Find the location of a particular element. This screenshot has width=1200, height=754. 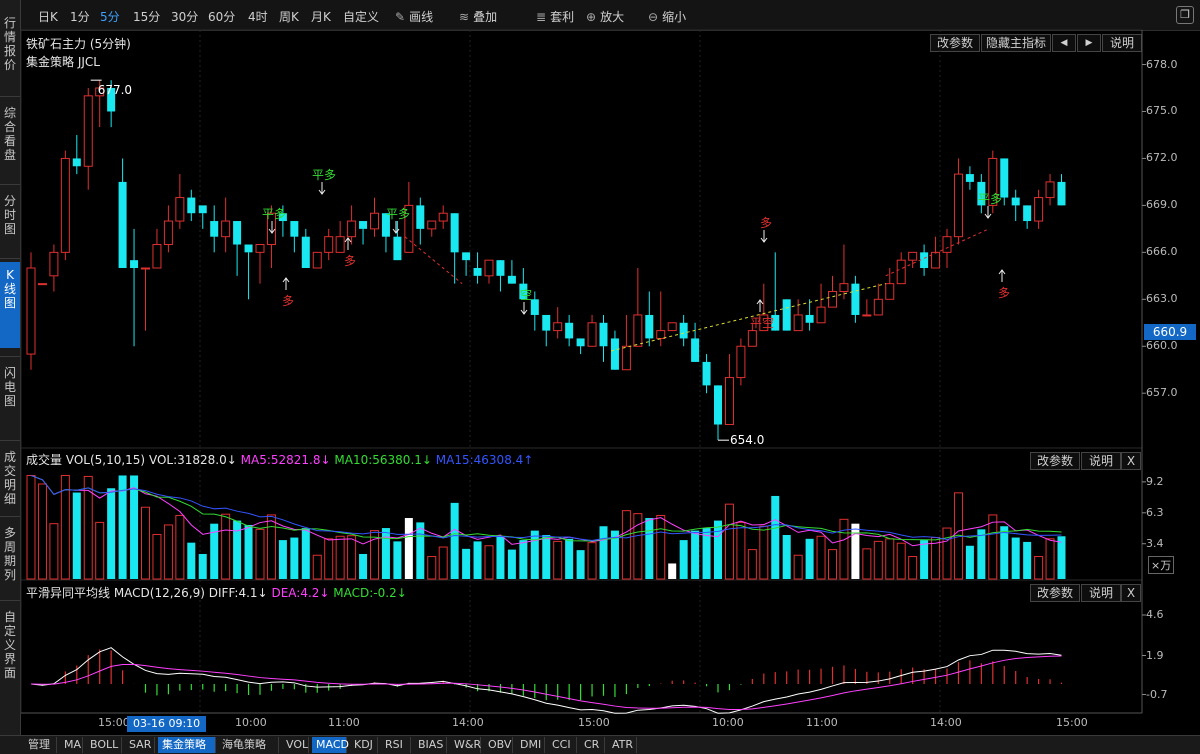

indicator-tab-16: ATR is located at coordinates (622, 745).